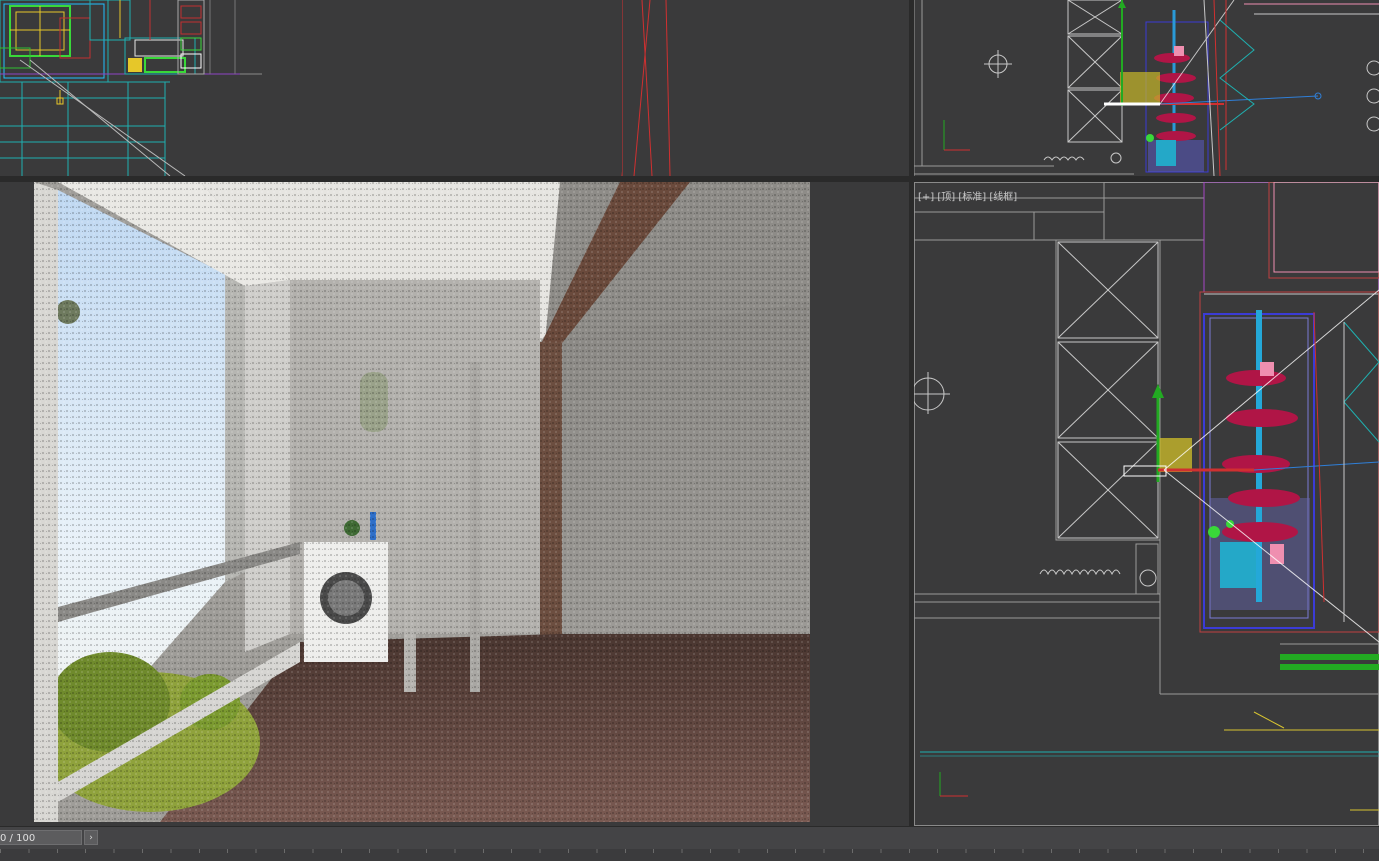 This screenshot has width=1379, height=861. Describe the element at coordinates (41, 837) in the screenshot. I see `time-slider: 0 / 100` at that location.